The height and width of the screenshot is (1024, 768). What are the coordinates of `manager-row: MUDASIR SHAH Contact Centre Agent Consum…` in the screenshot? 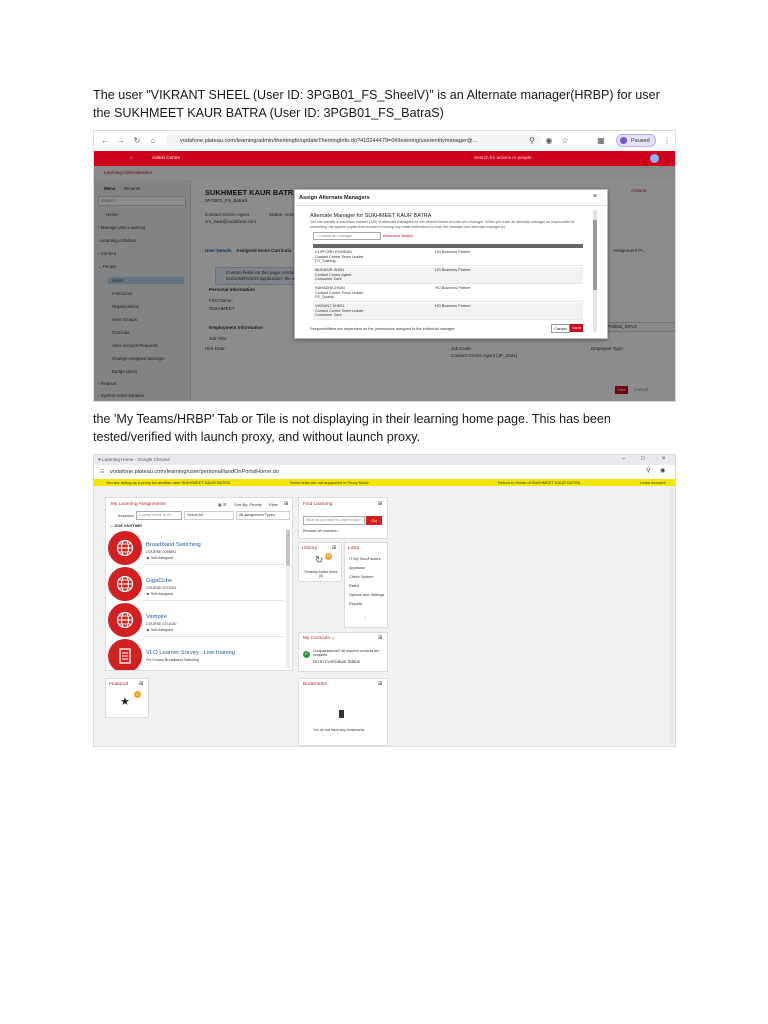 It's located at (448, 275).